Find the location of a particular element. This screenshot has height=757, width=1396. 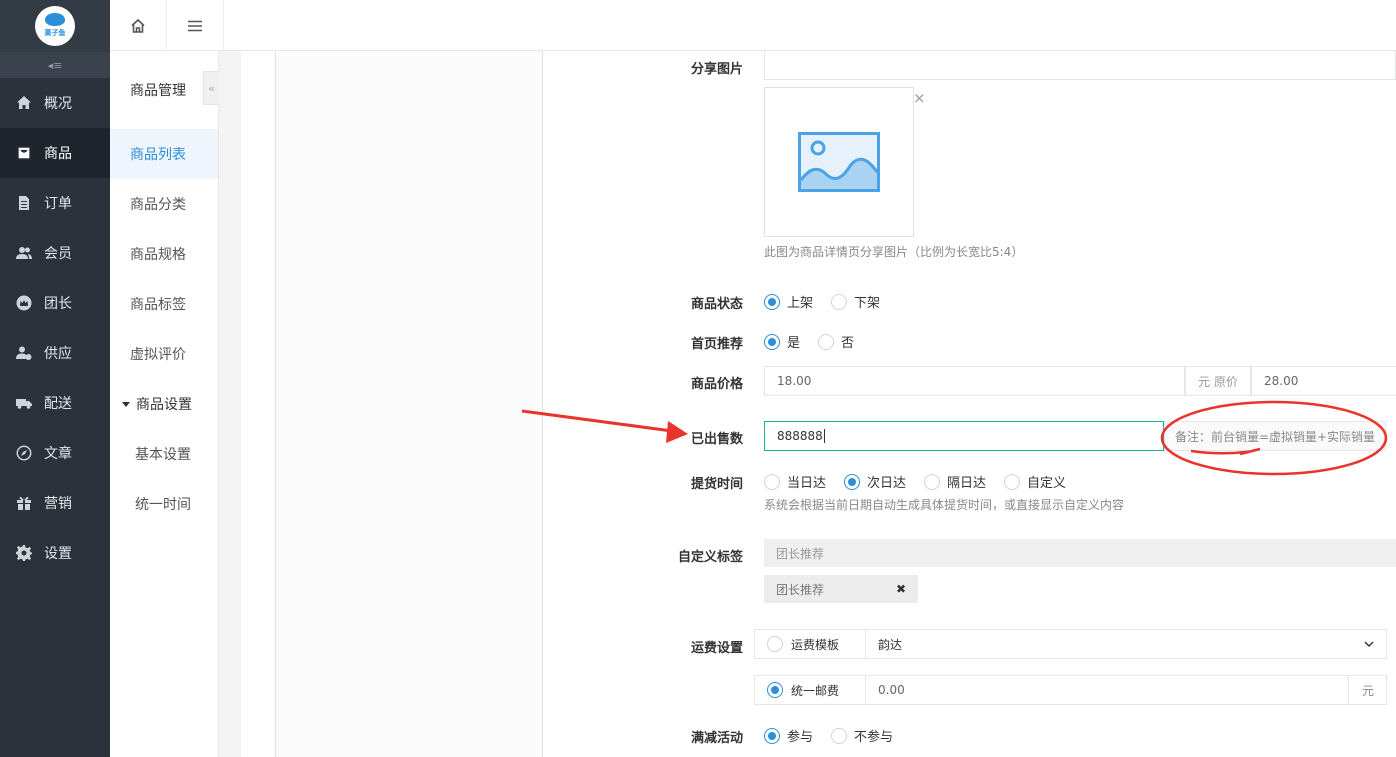

pickup-option-two-day: 隔日达 is located at coordinates (955, 481).